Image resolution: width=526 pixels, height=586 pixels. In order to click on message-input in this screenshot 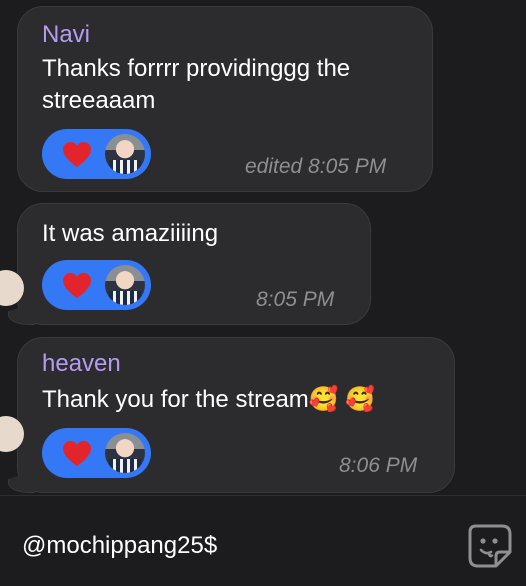, I will do `click(232, 546)`.